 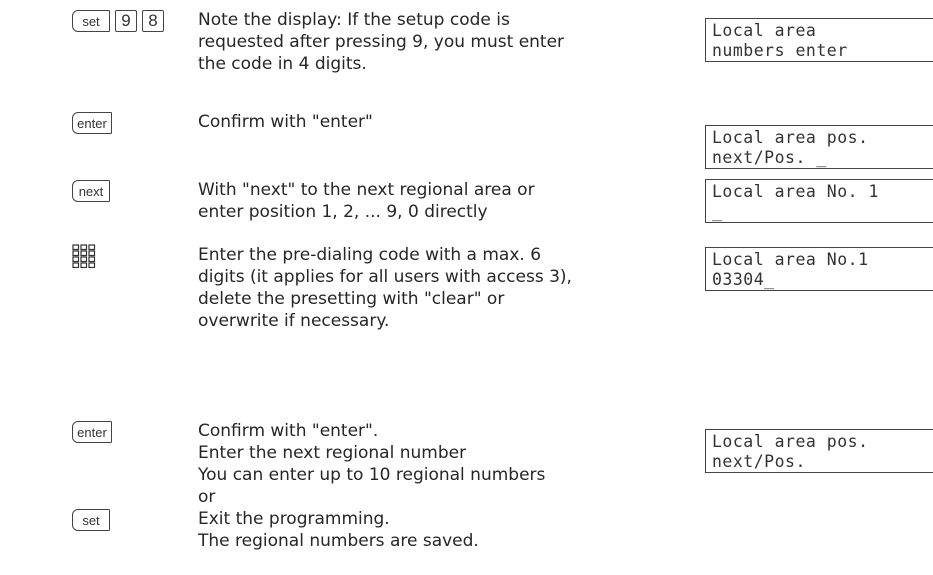 I want to click on display-step-5: Local area pos. next/Pos., so click(x=819, y=451).